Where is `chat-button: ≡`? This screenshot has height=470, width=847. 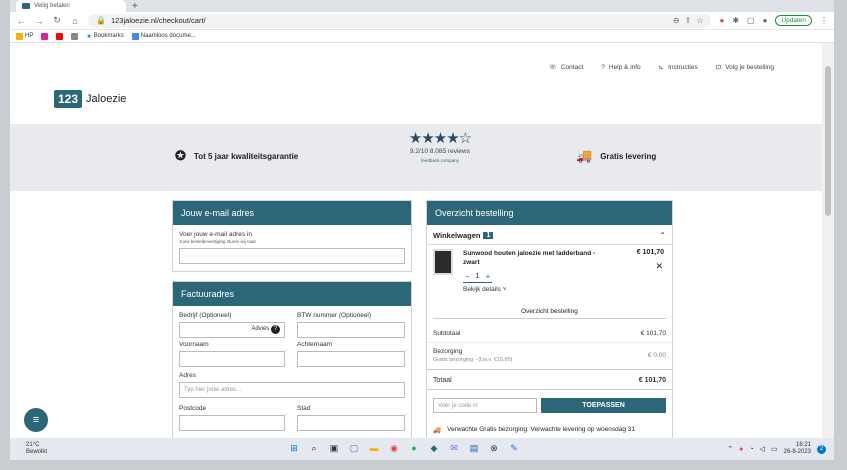
chat-button: ≡ is located at coordinates (36, 420).